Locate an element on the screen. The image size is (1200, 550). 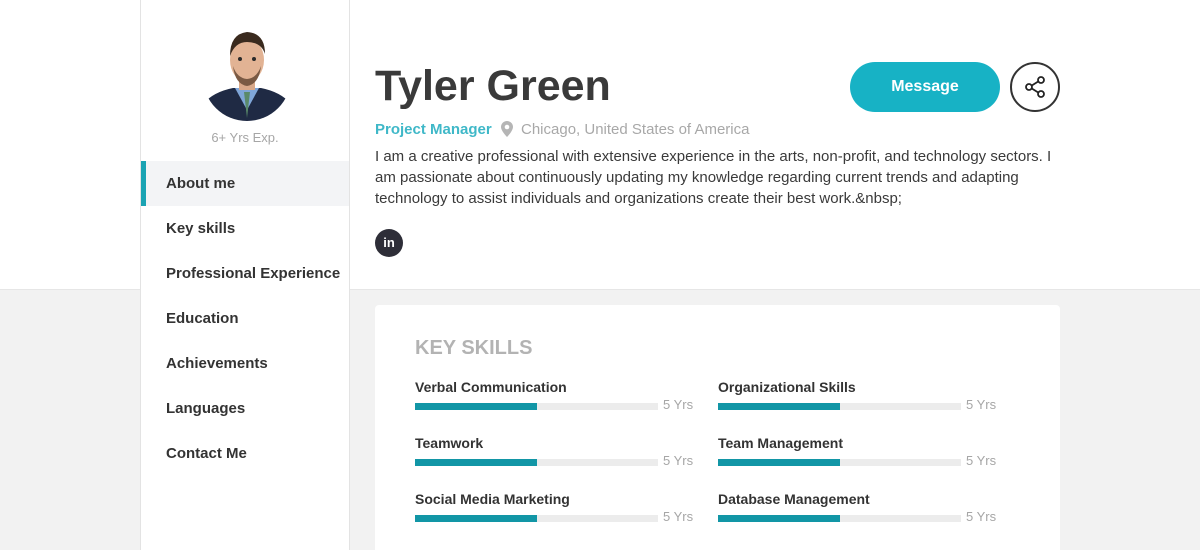
sidebar-item-professional-experience: Professional Experience is located at coordinates (245, 273).